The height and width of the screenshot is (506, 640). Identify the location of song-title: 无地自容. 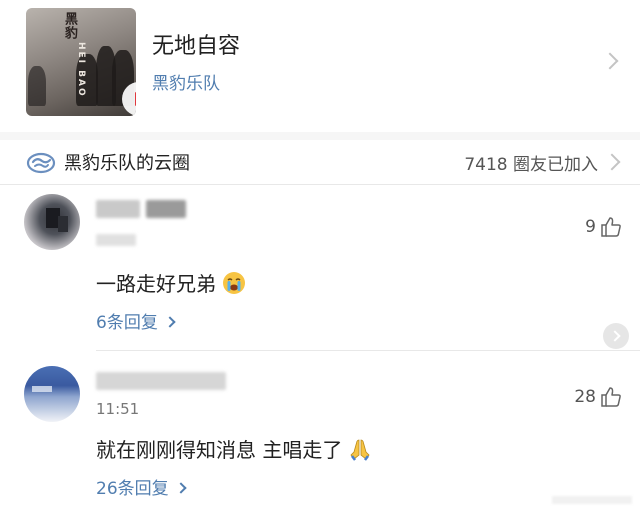
(196, 46).